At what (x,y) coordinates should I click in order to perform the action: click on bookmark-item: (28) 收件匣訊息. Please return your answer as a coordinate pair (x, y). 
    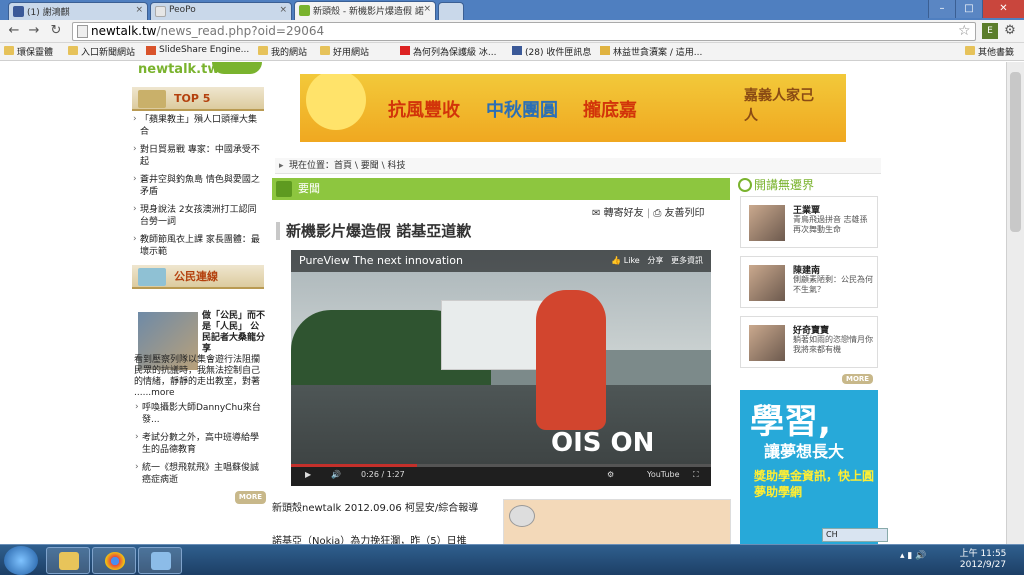
    Looking at the image, I should click on (551, 51).